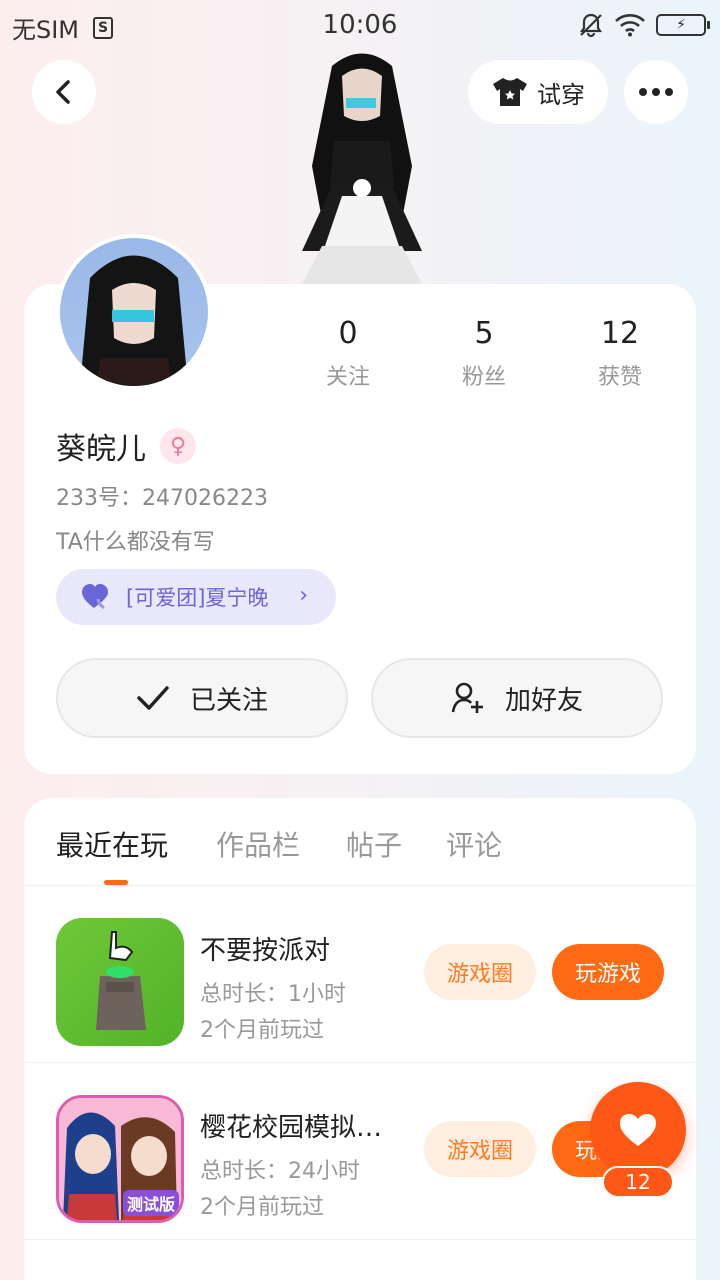  Describe the element at coordinates (630, 25) in the screenshot. I see `wifi-icon` at that location.